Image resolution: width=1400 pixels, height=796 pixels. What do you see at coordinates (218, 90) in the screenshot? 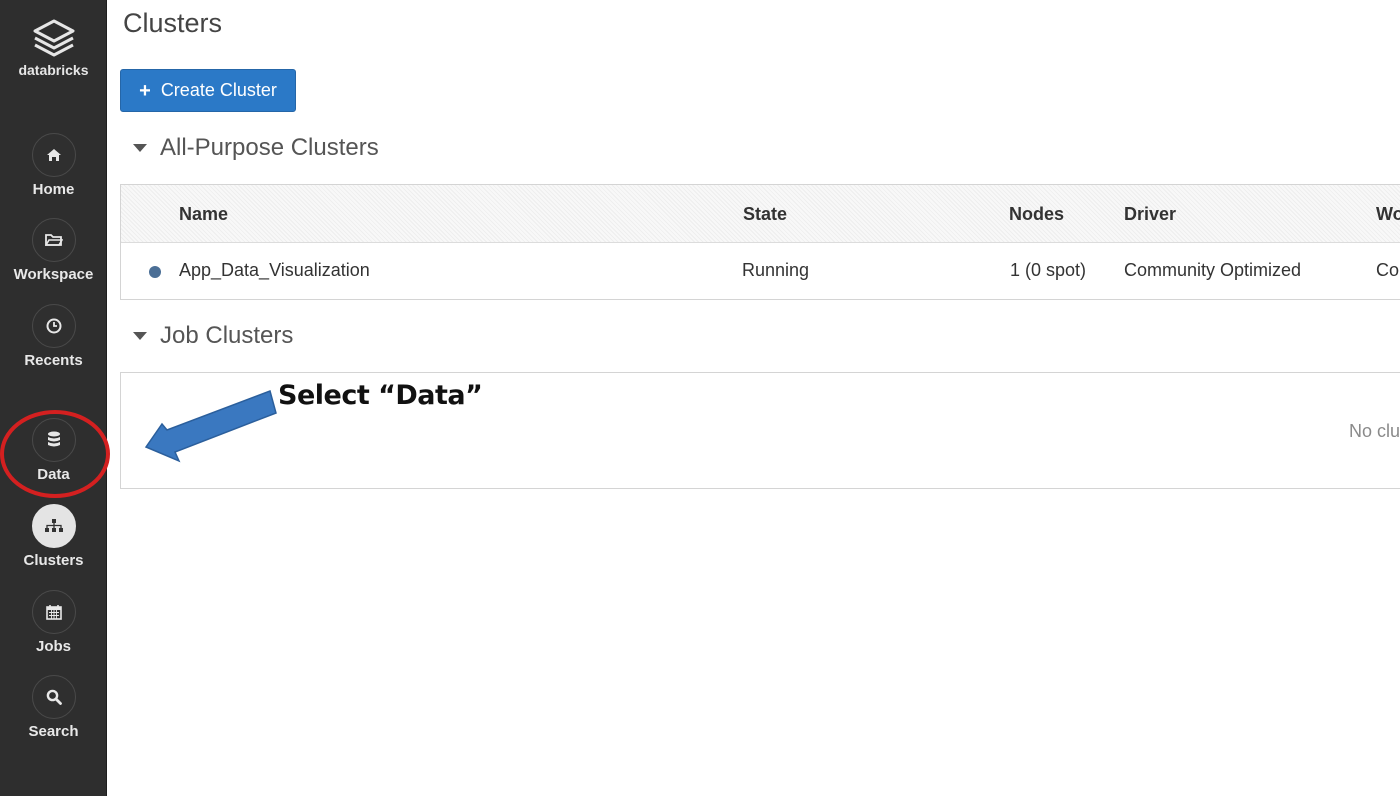
I see `create-cluster-label: Create Cluster` at bounding box center [218, 90].